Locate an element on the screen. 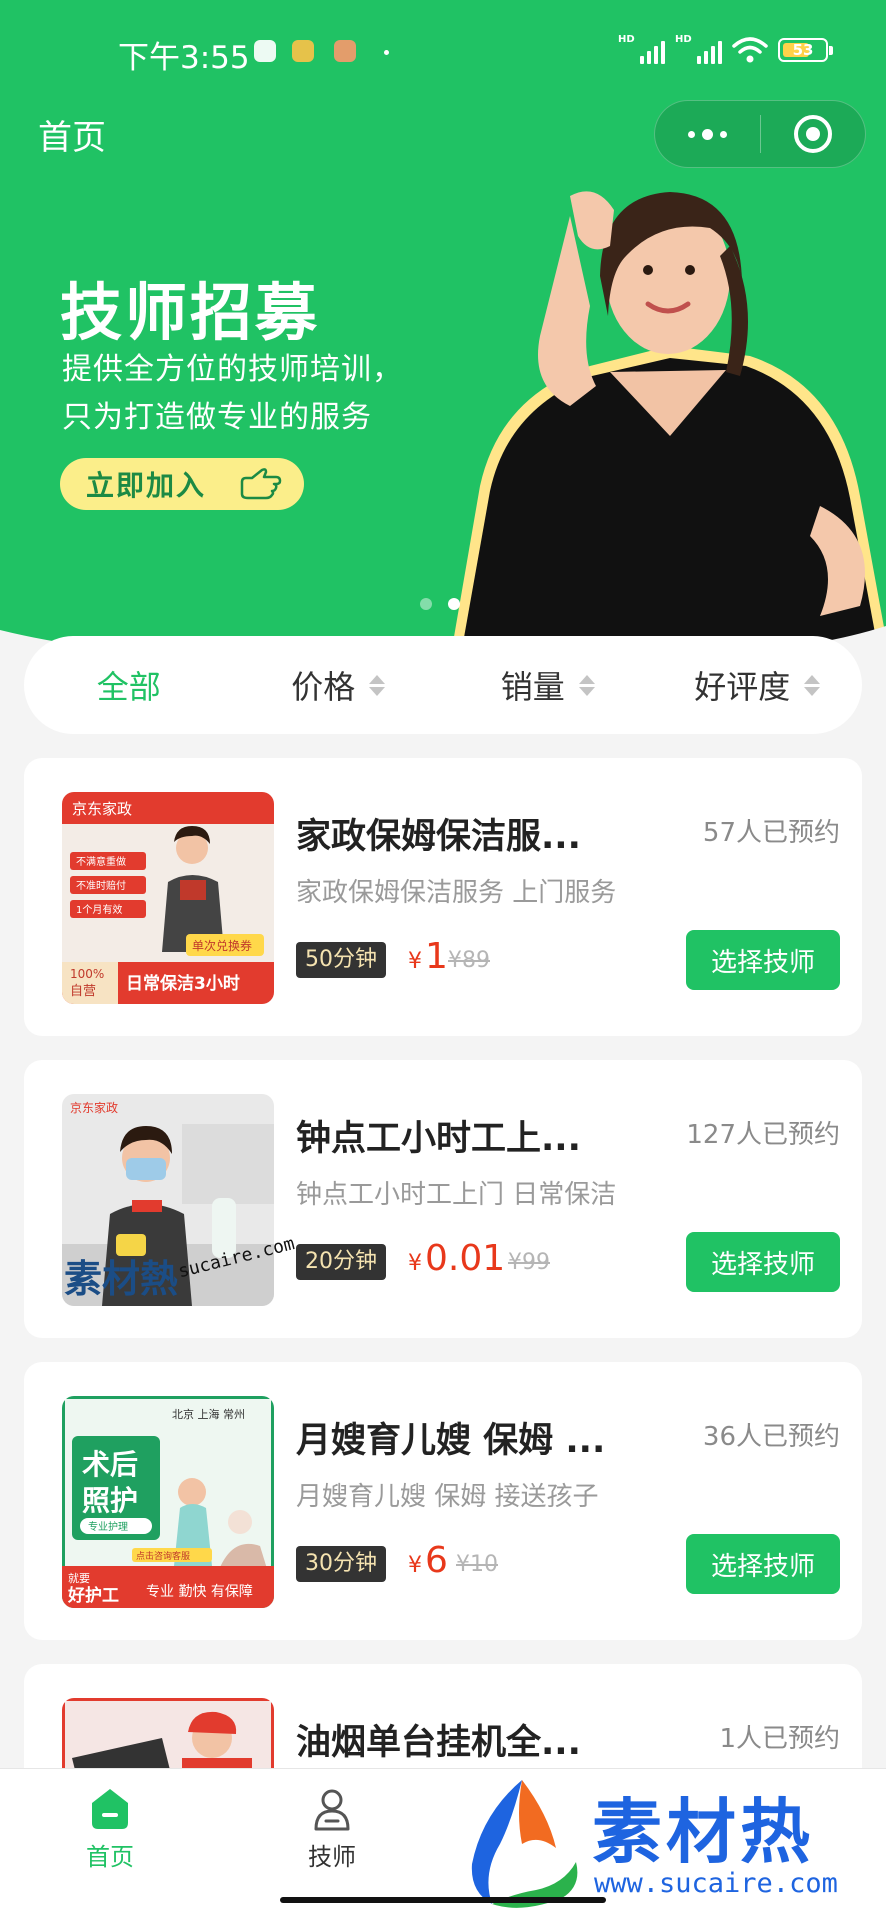 This screenshot has width=886, height=1920. duration-badge: 20分钟 is located at coordinates (341, 1262).